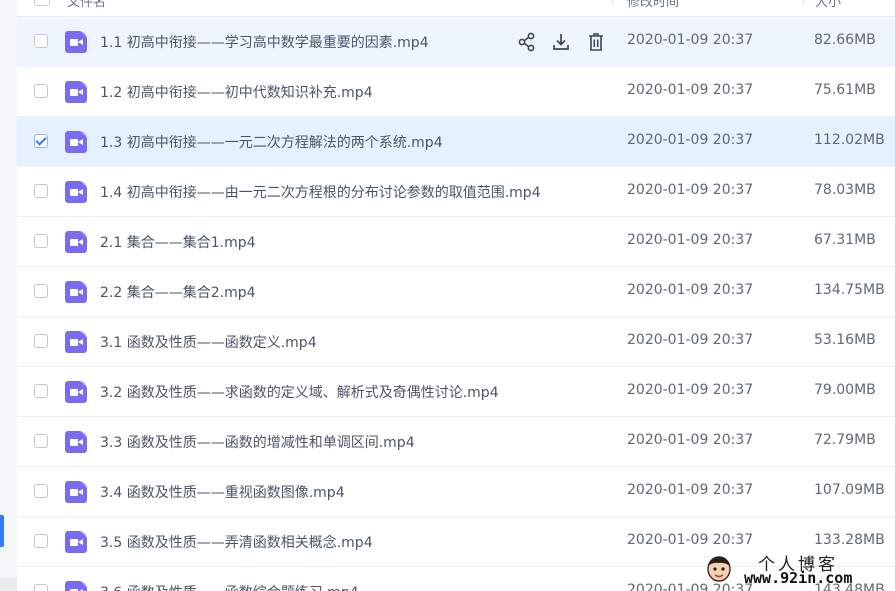  What do you see at coordinates (178, 292) in the screenshot?
I see `file-name: 2.2 集合——集合2.mp4` at bounding box center [178, 292].